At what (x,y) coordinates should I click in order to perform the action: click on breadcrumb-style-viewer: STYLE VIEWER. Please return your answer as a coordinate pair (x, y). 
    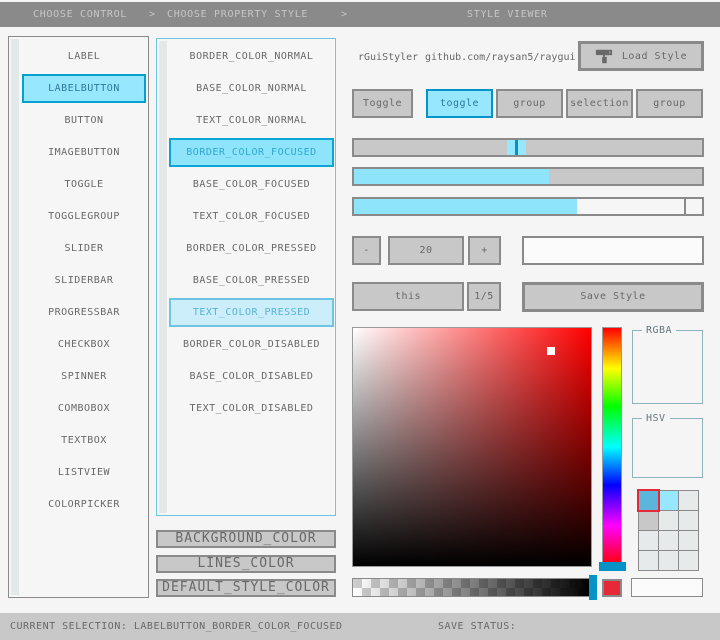
    Looking at the image, I should click on (507, 14).